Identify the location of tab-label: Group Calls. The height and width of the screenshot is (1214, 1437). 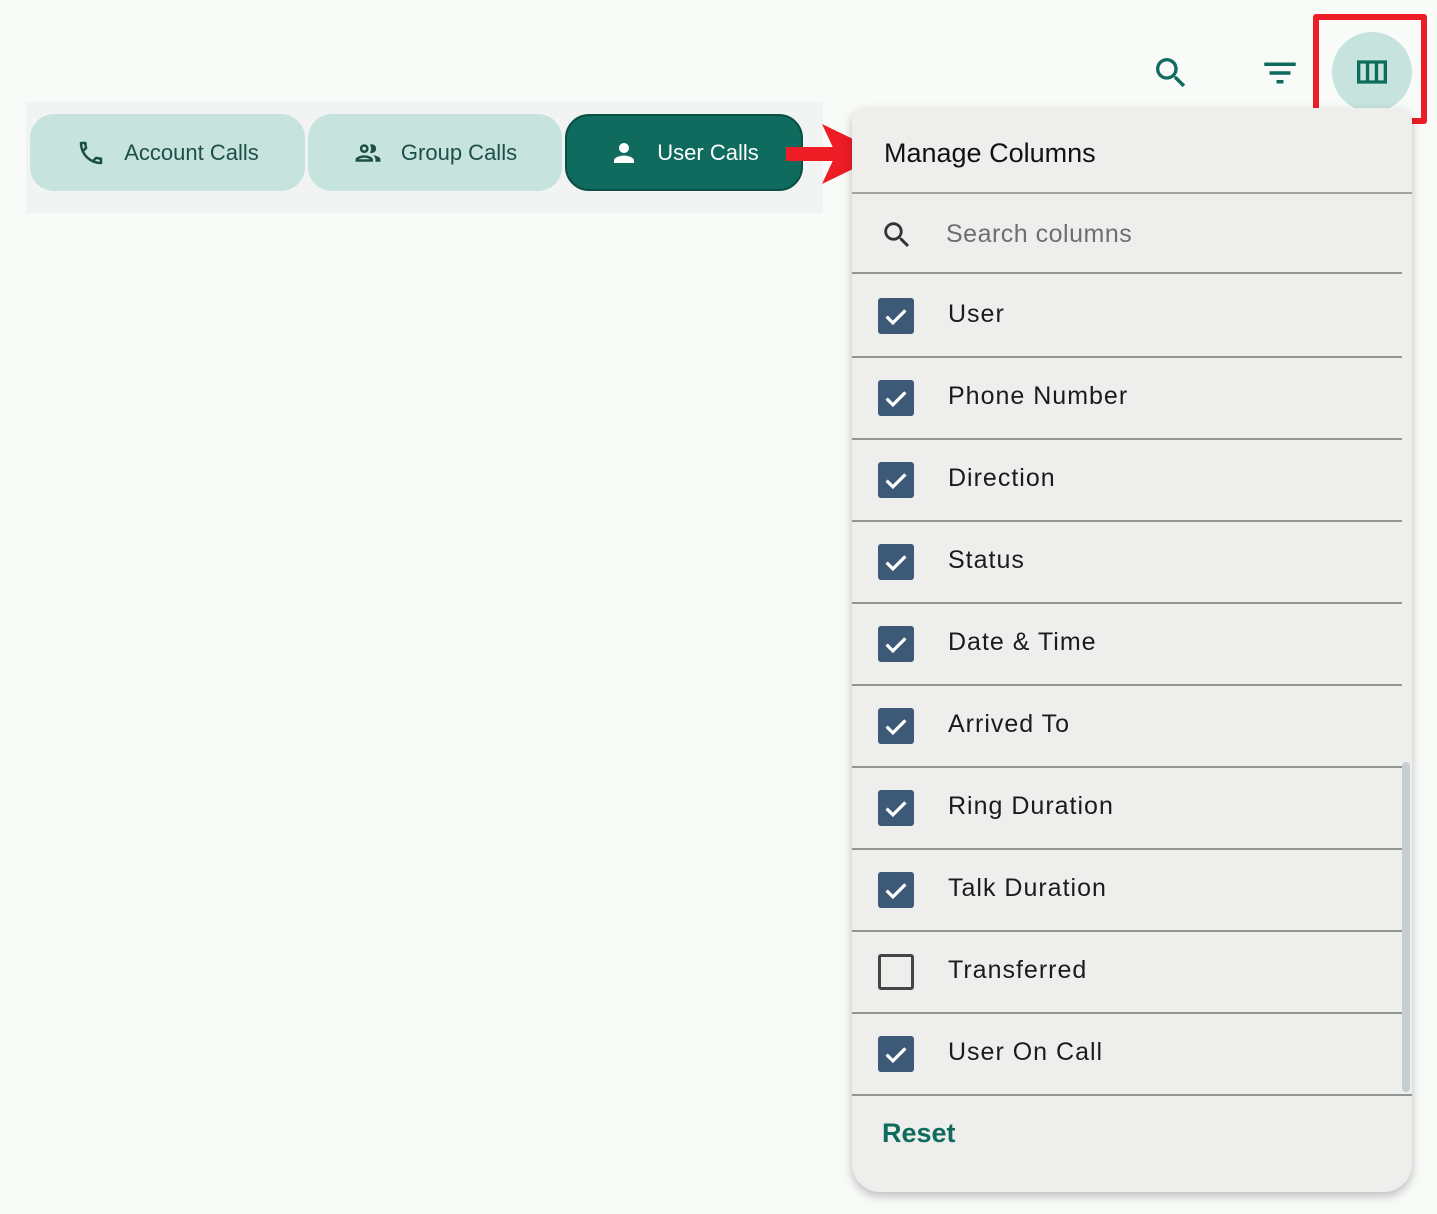
(459, 152).